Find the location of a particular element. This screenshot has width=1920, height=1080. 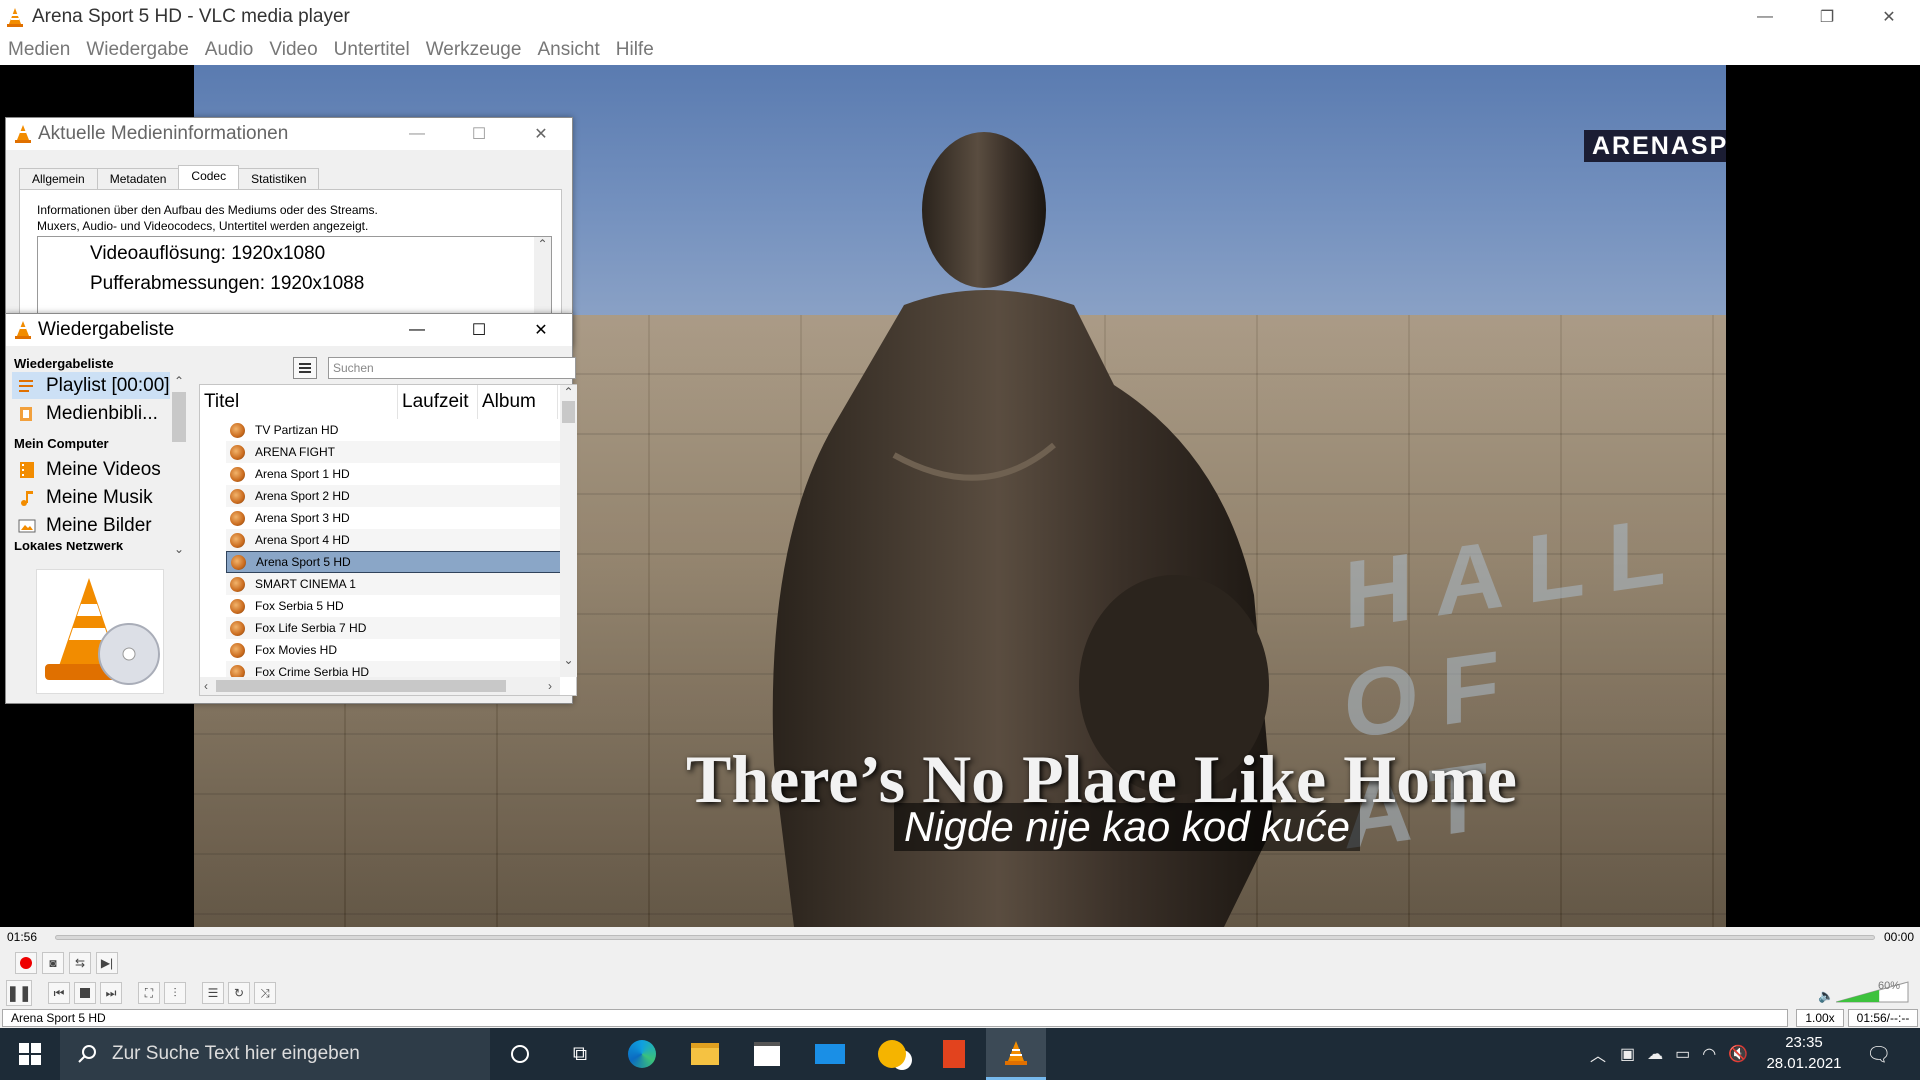

stop-icon is located at coordinates (85, 993).